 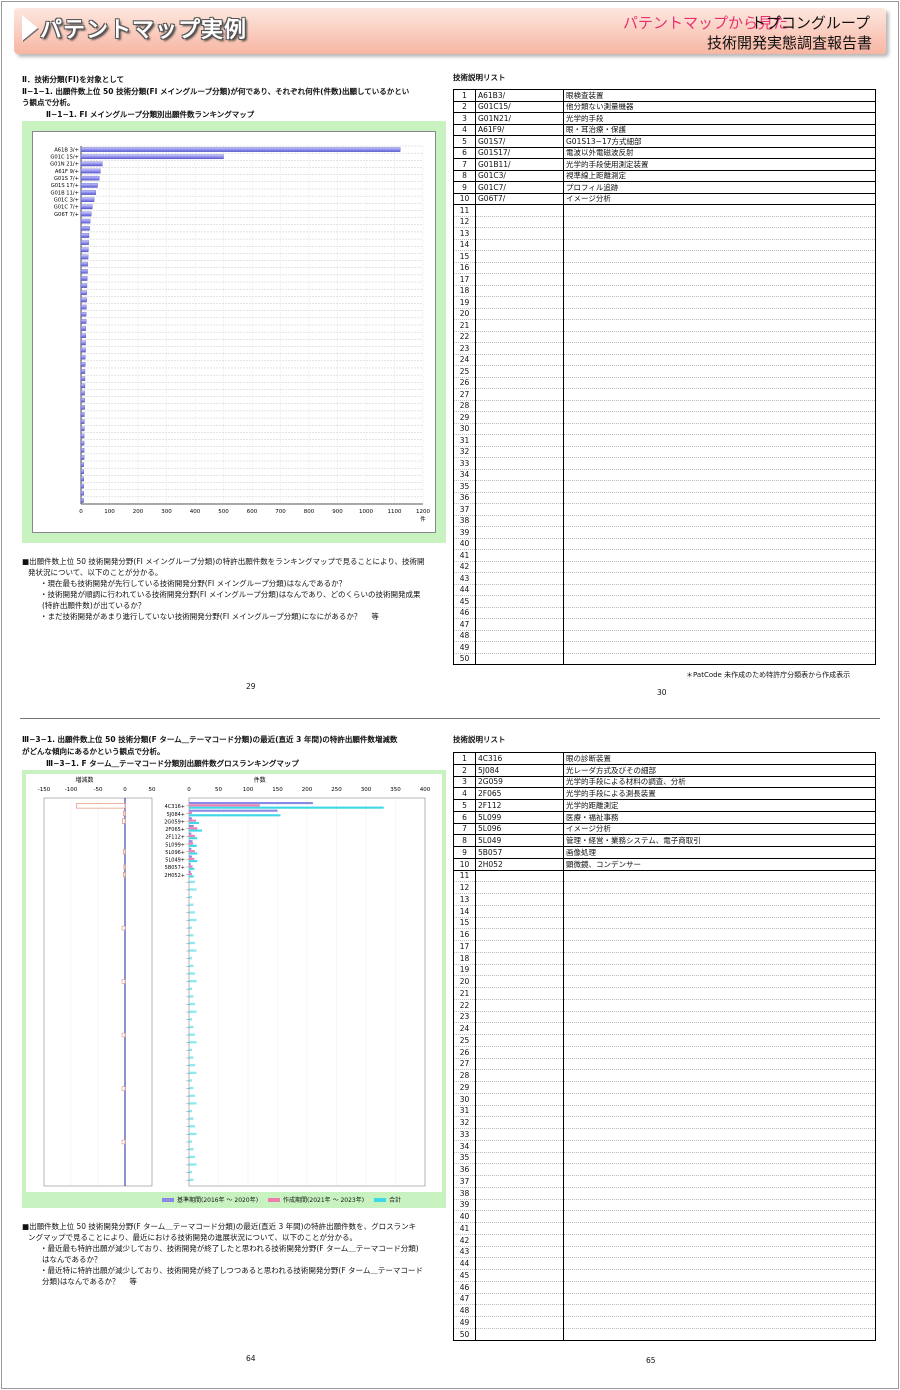 What do you see at coordinates (464, 567) in the screenshot?
I see `row-number: 42` at bounding box center [464, 567].